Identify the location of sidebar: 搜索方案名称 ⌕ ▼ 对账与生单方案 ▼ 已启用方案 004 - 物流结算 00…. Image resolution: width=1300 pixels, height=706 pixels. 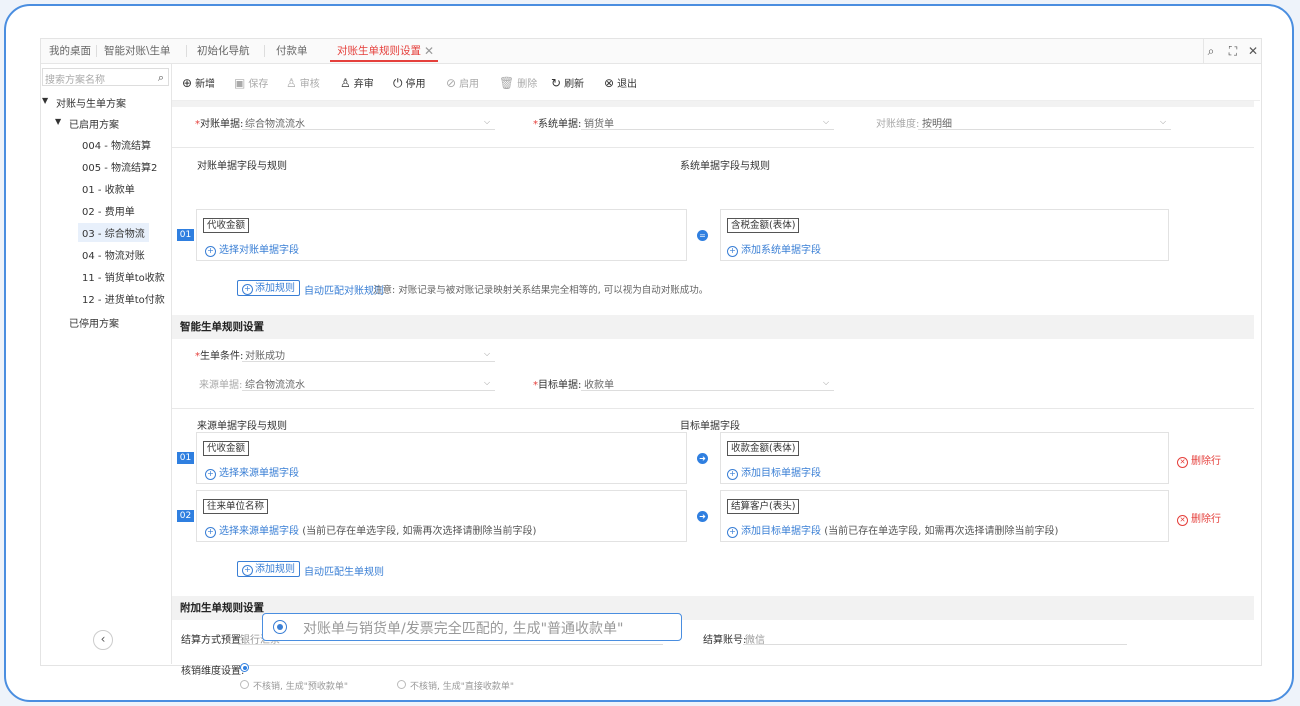
(106, 364).